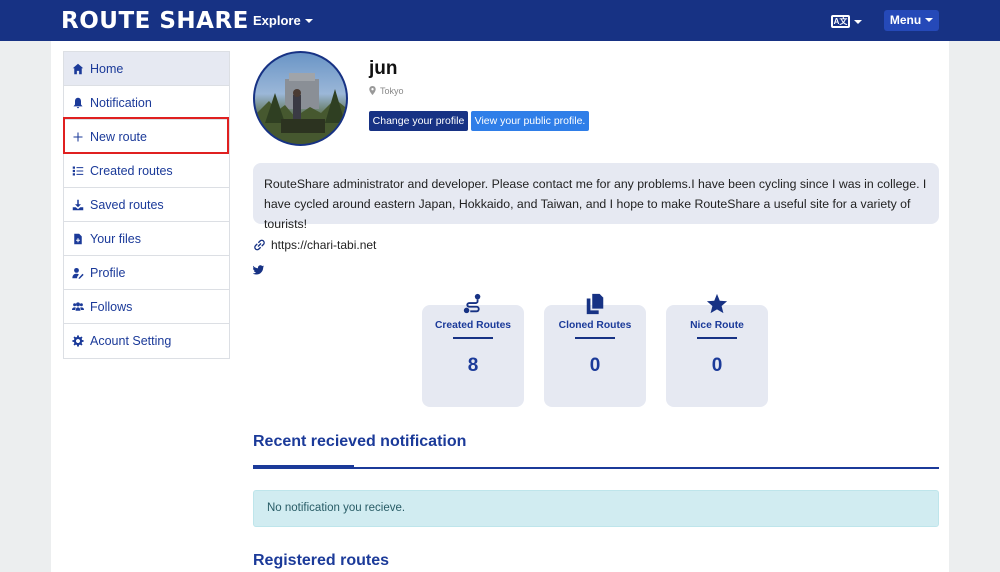  I want to click on twitter-icon, so click(258, 270).